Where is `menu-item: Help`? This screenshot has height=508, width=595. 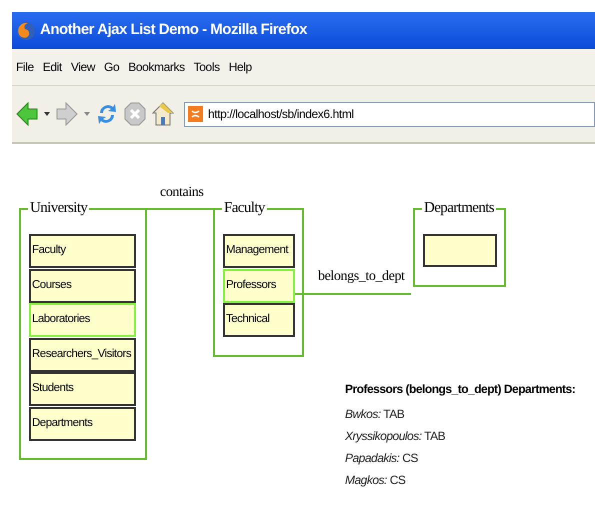
menu-item: Help is located at coordinates (240, 67).